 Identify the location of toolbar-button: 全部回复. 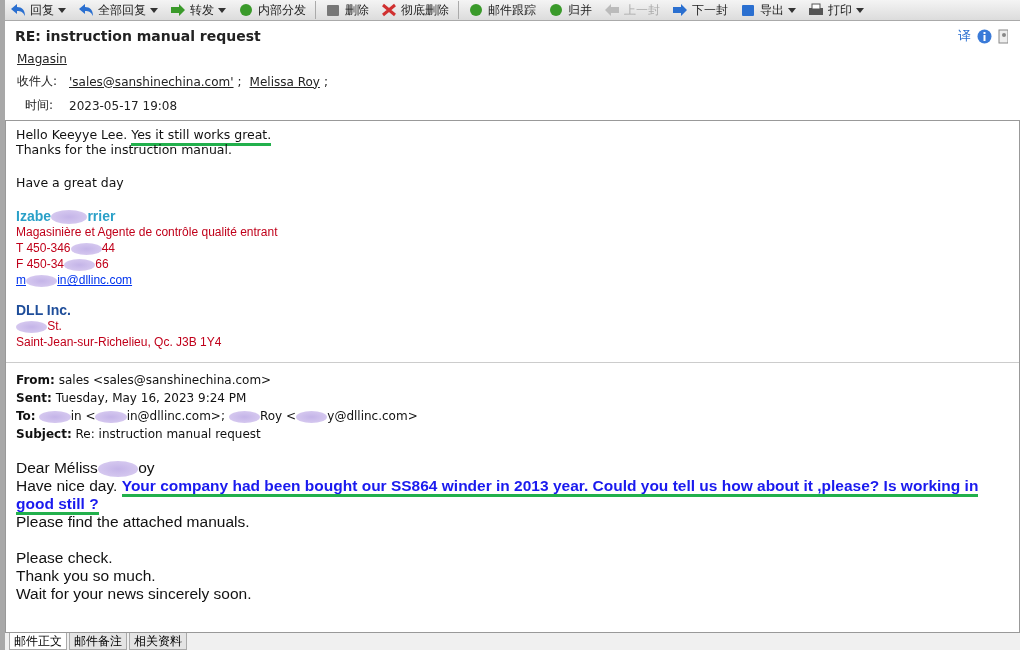
(118, 10).